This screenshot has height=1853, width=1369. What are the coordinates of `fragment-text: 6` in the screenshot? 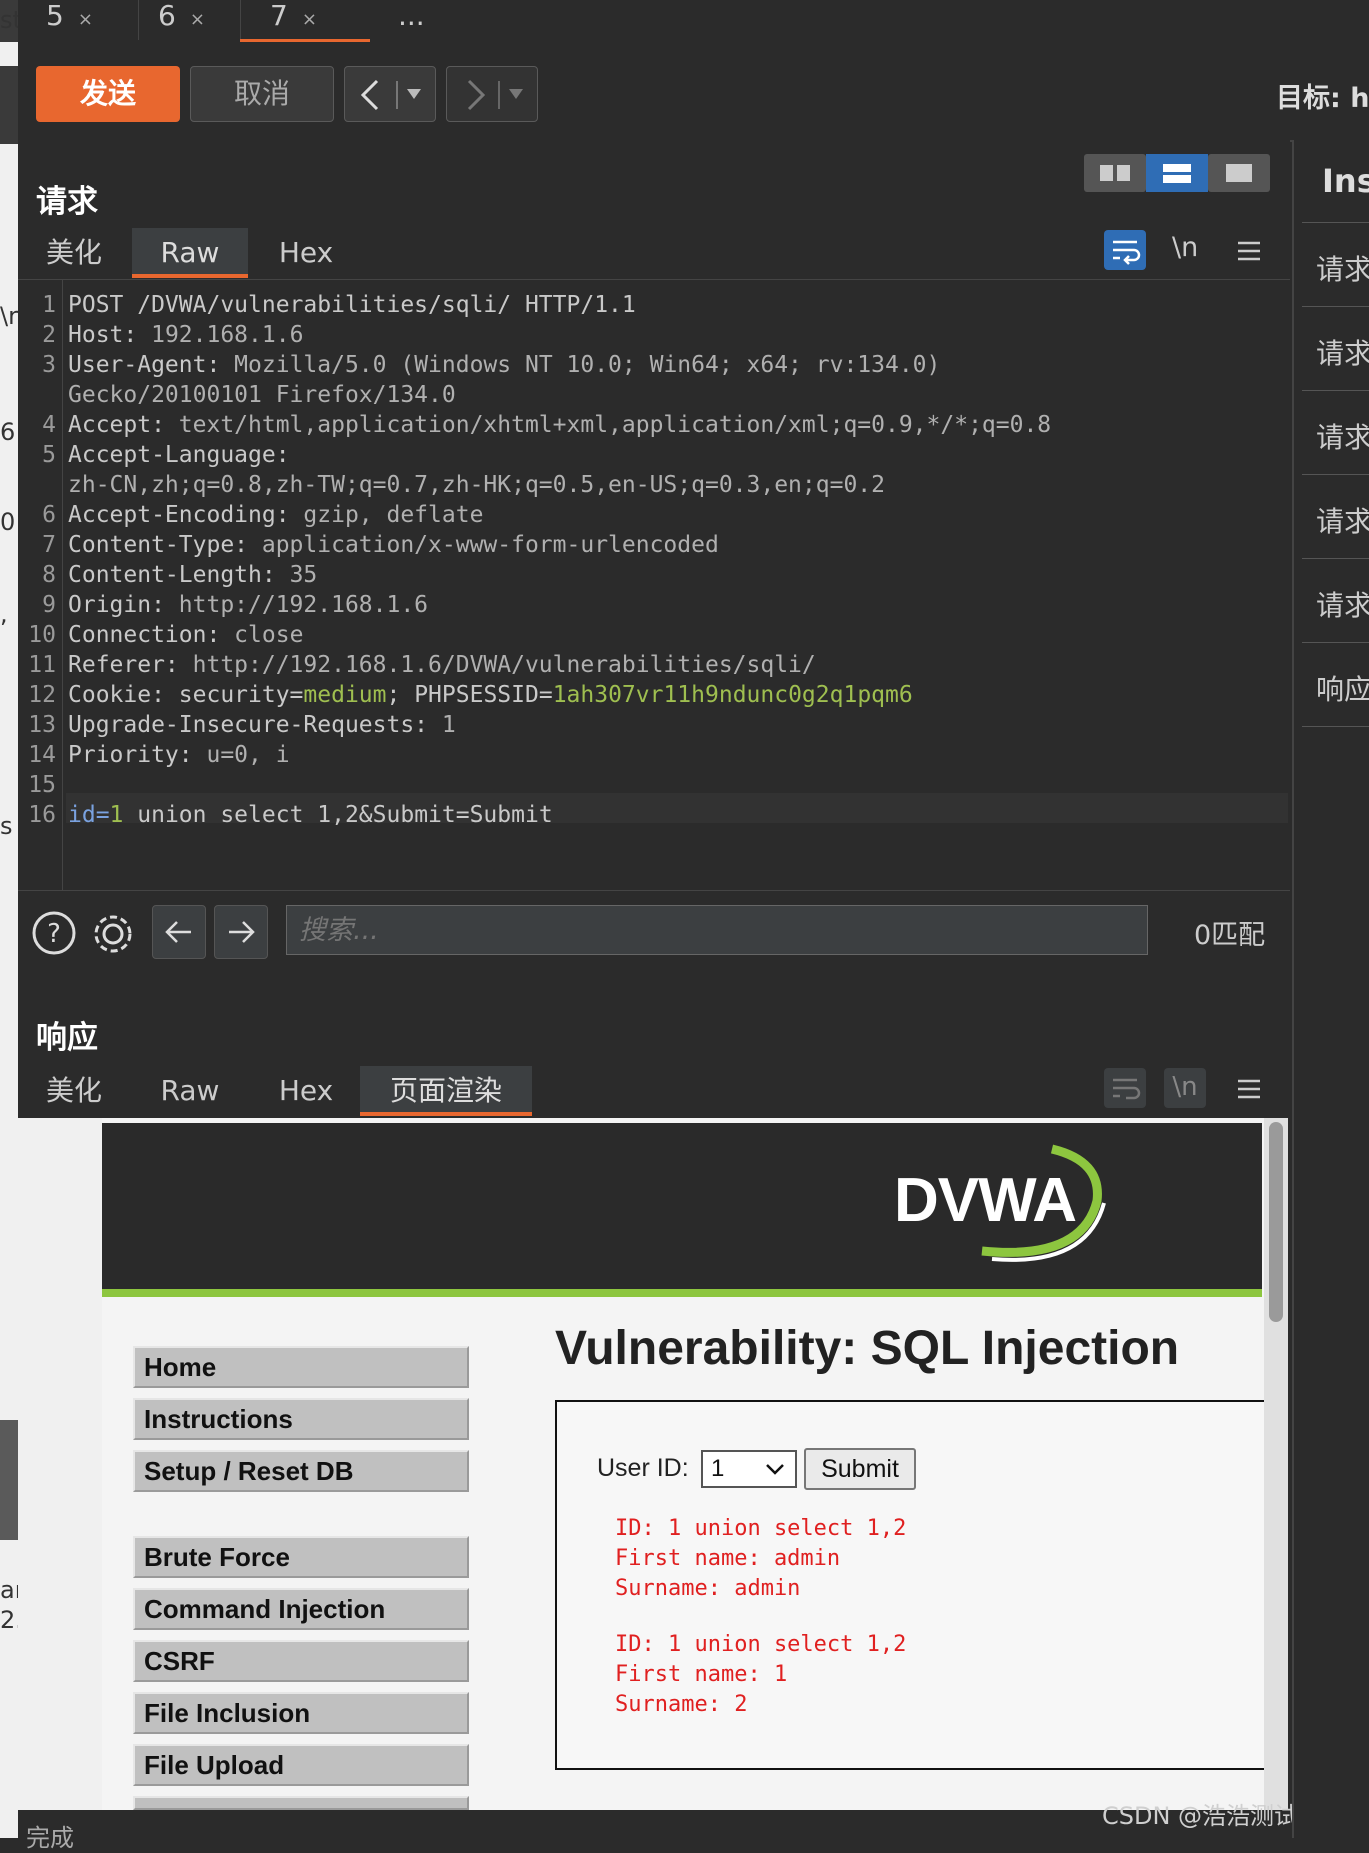 It's located at (8, 432).